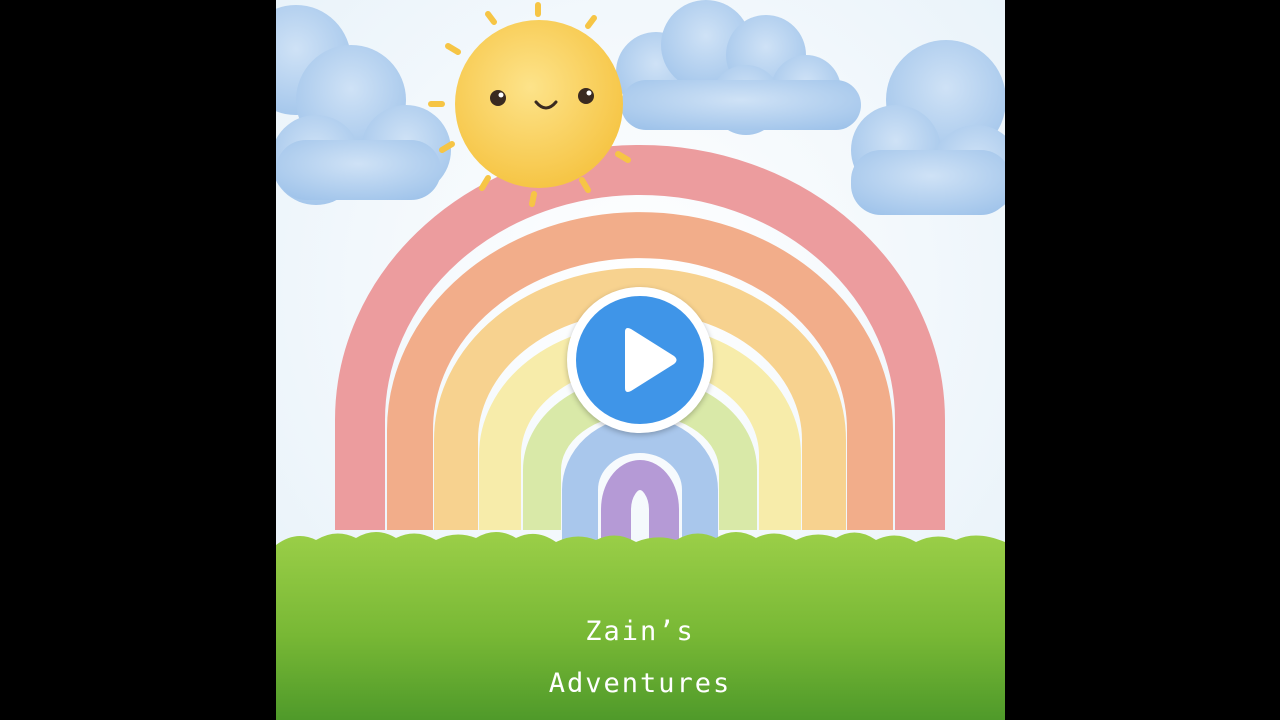 This screenshot has height=720, width=1280. I want to click on video-title-line-1: Zain’s, so click(640, 631).